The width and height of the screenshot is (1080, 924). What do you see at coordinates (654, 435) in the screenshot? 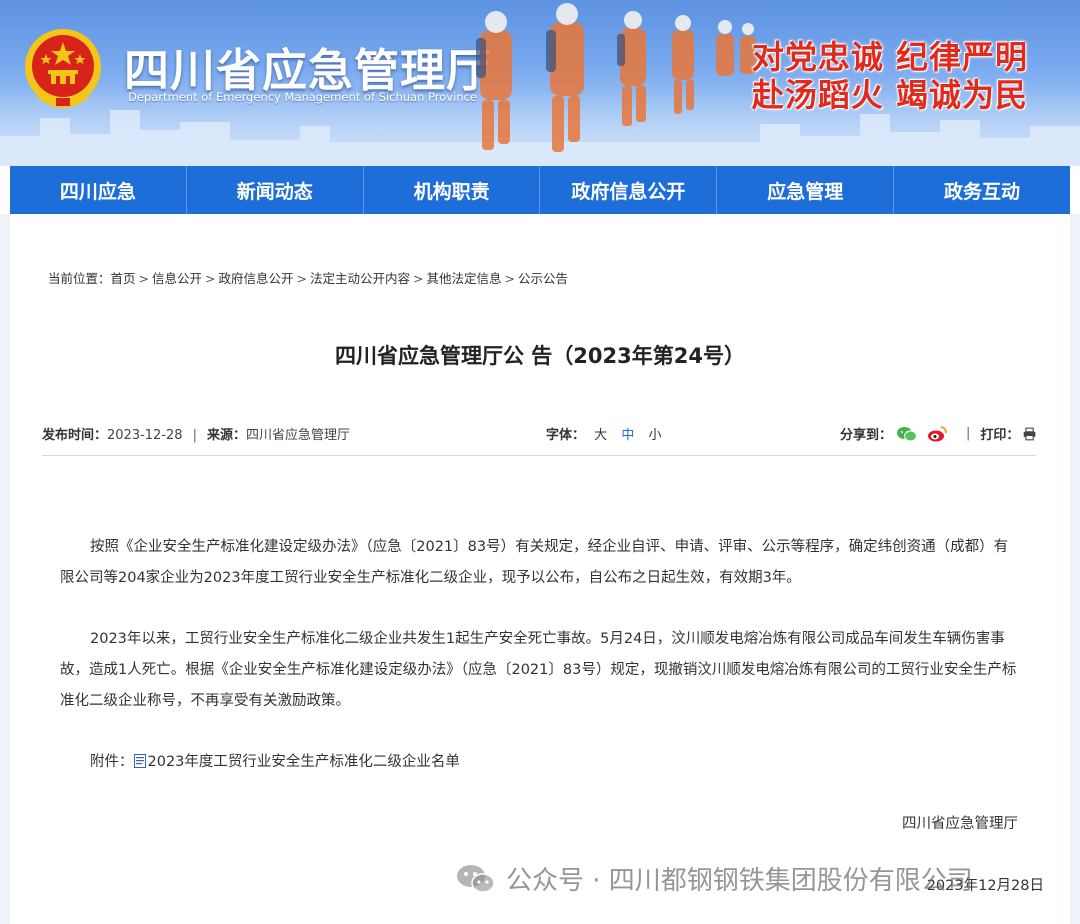
I see `font-size-small: 小` at bounding box center [654, 435].